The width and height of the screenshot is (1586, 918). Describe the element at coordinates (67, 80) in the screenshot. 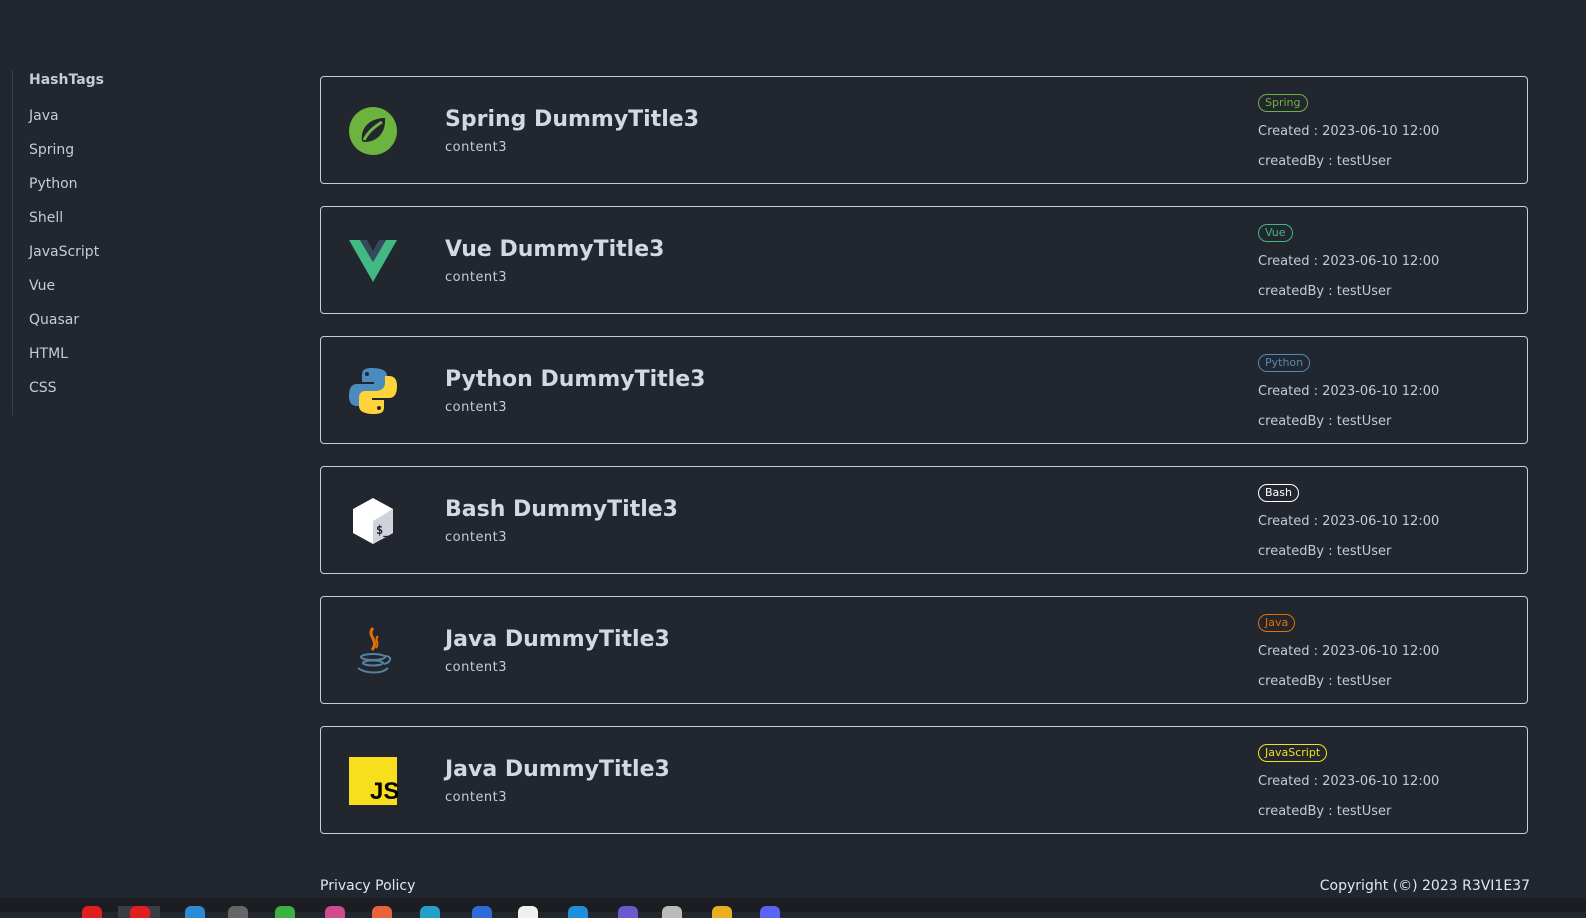

I see `sidebar-heading: HashTags` at that location.